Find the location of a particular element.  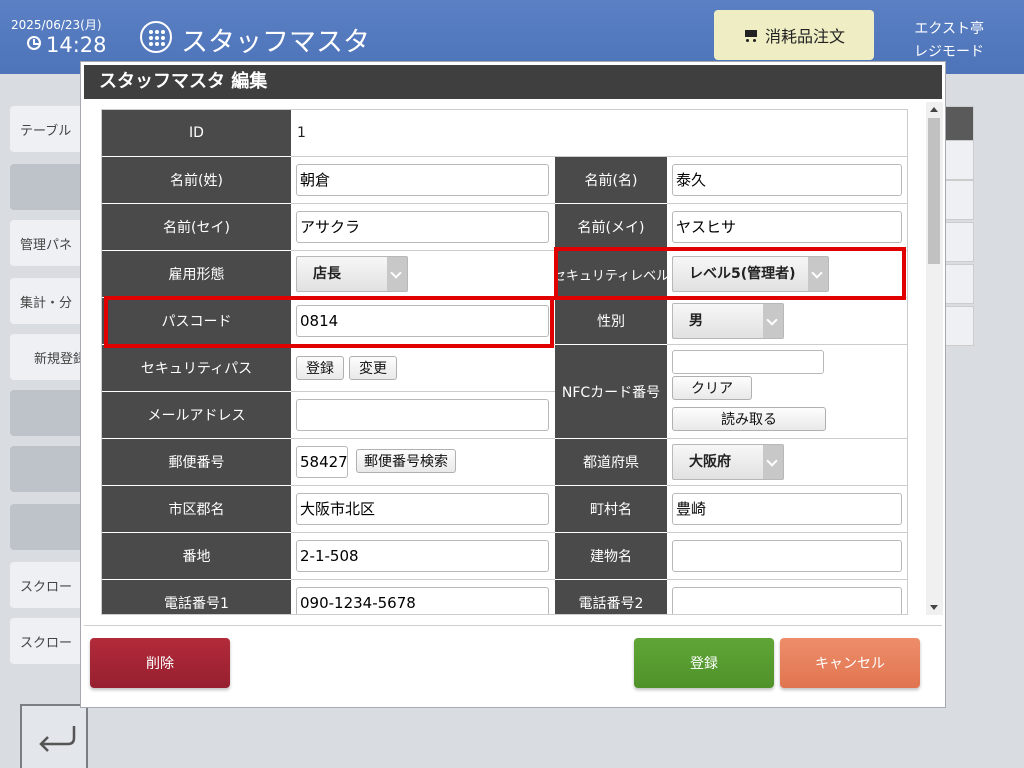

zip-label: 郵便番号 is located at coordinates (196, 462).